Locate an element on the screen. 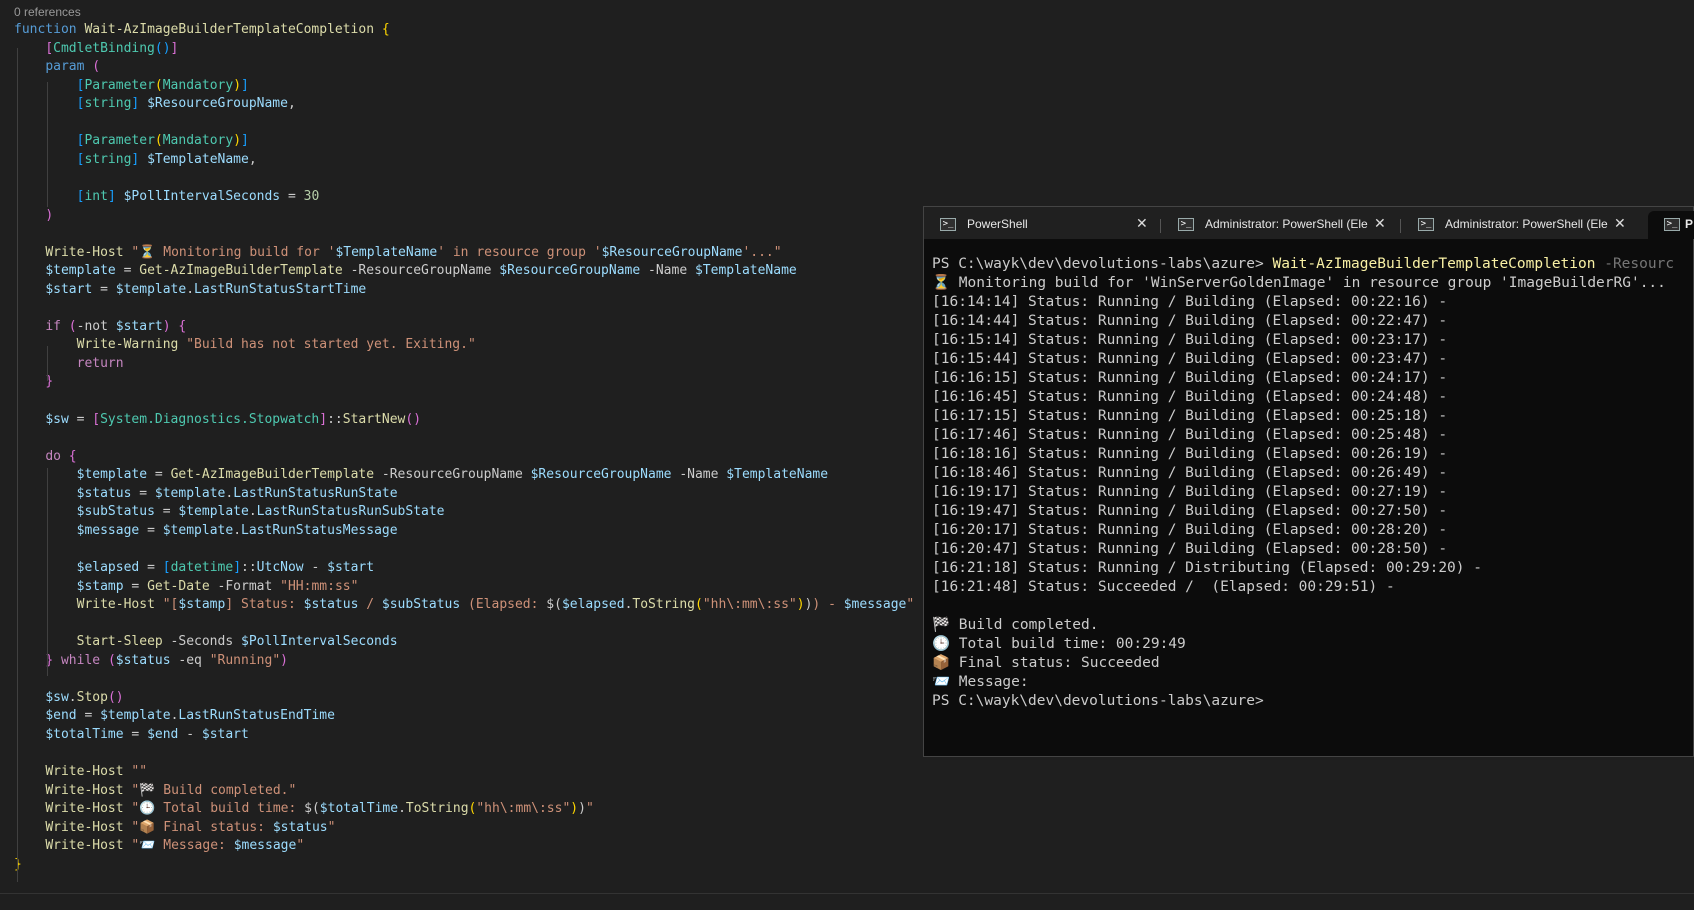  tab-admin-powershell-2: >_ Administrator: PowerShell (Ele ✕ is located at coordinates (1516, 225).